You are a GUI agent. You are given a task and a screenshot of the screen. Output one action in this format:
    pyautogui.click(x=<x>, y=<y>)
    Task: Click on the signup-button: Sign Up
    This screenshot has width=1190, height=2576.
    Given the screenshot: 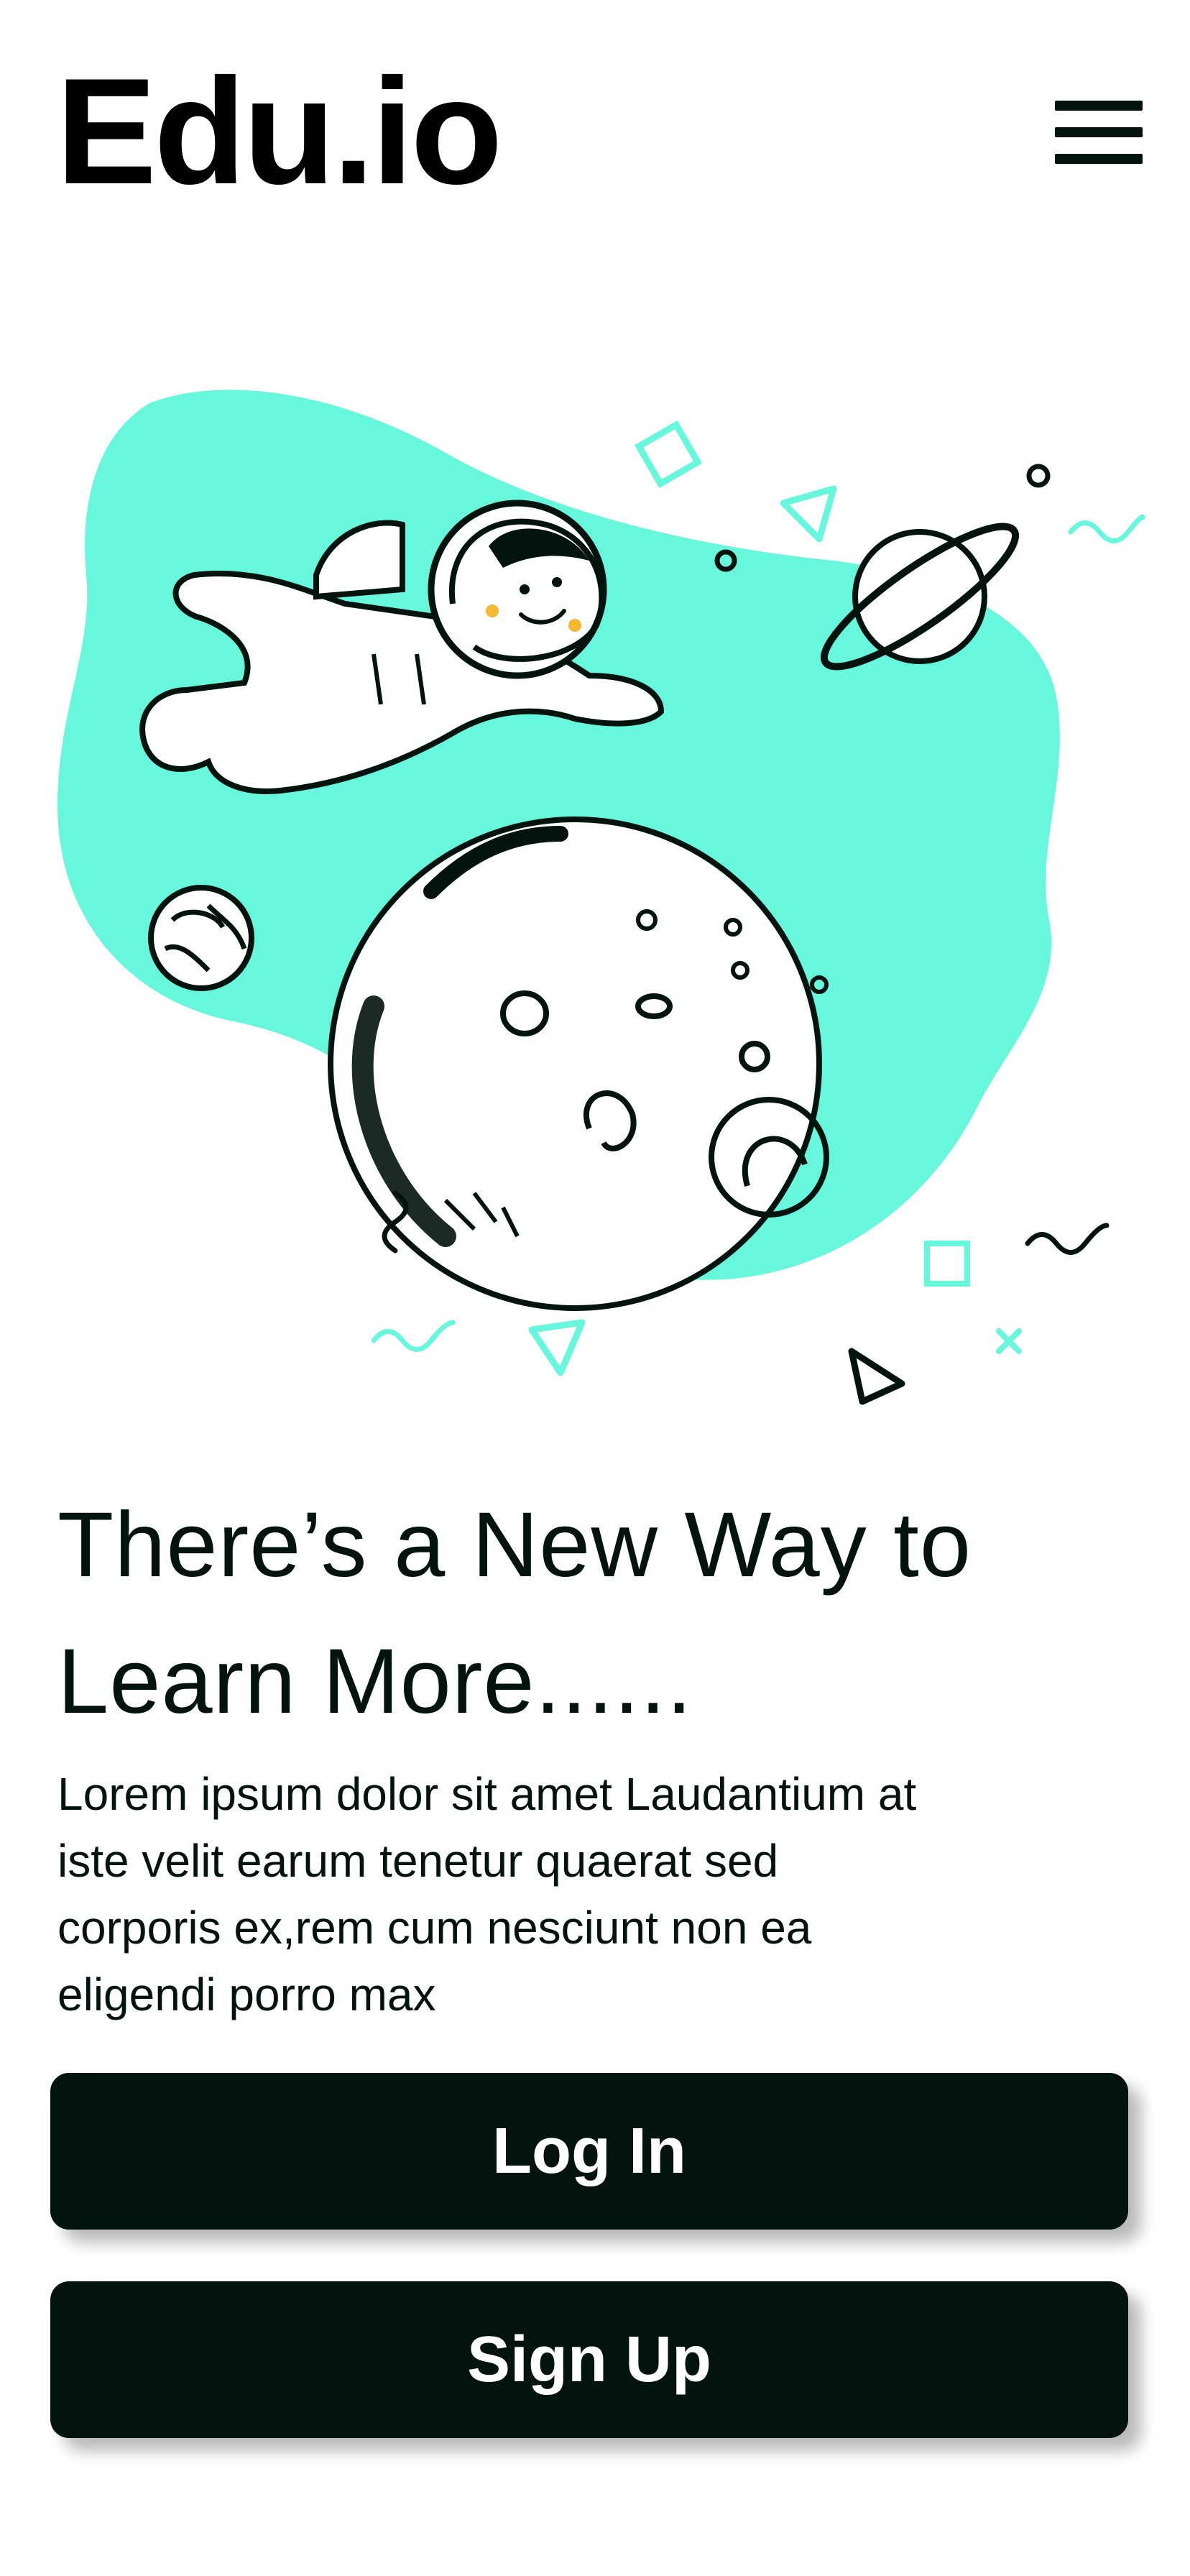 What is the action you would take?
    pyautogui.click(x=589, y=2359)
    